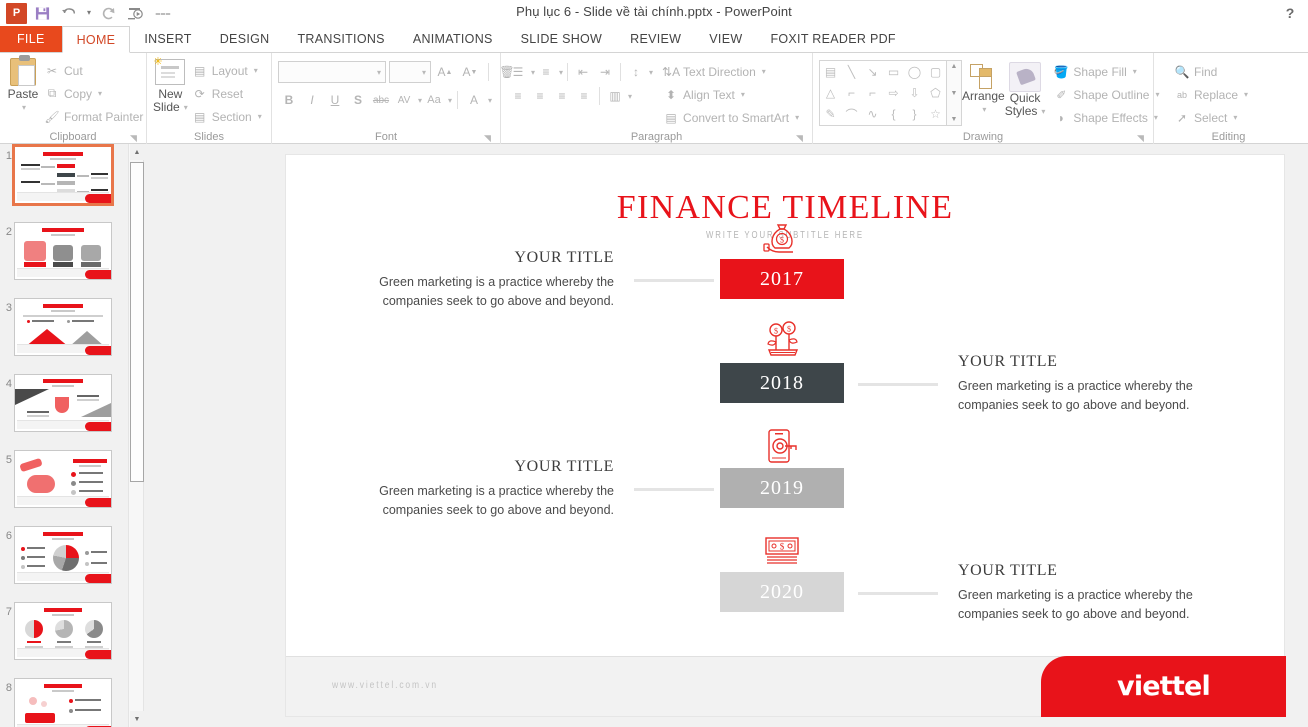 This screenshot has height=727, width=1308. I want to click on shape-right-arrow-icon: ⇨, so click(893, 93).